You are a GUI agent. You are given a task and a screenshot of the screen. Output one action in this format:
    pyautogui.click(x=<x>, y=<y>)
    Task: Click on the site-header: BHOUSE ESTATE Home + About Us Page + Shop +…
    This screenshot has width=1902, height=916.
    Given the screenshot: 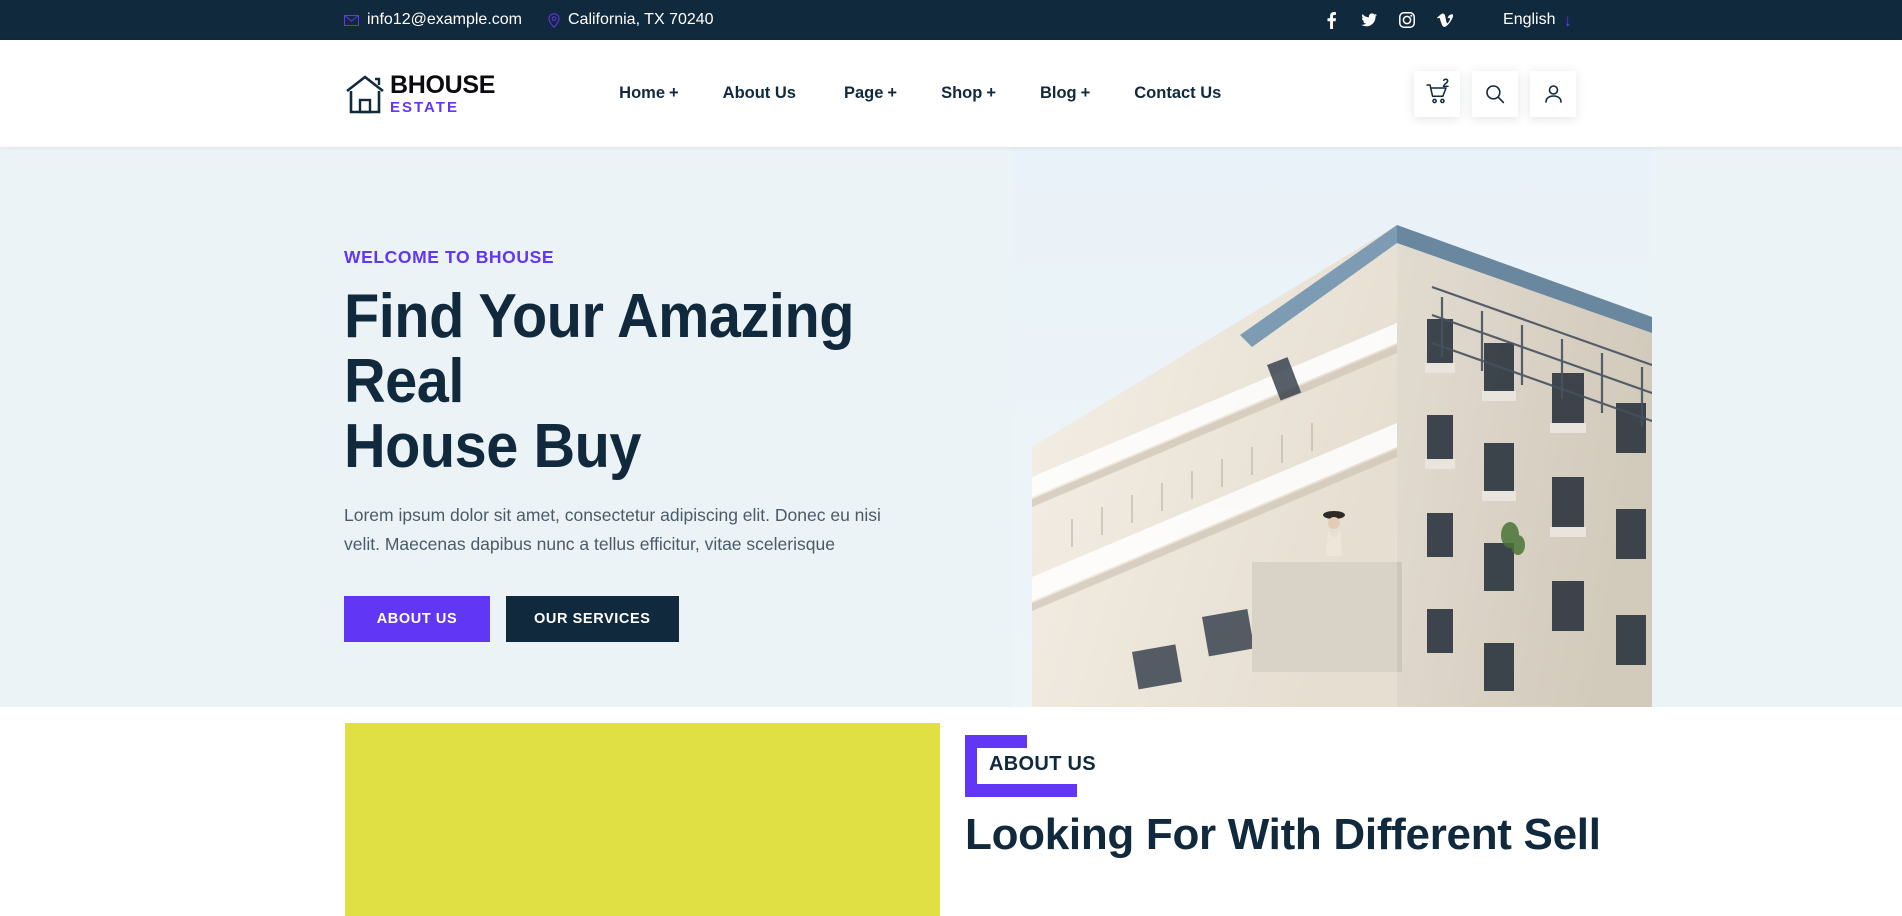 What is the action you would take?
    pyautogui.click(x=951, y=93)
    